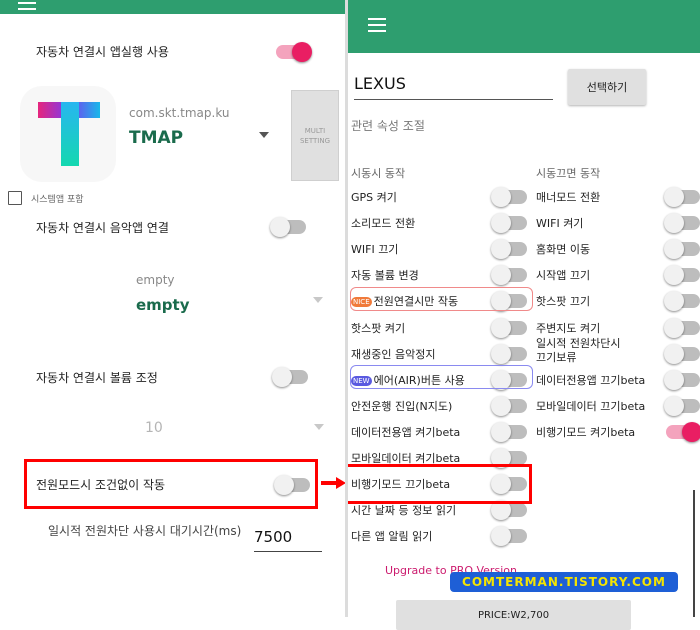 The image size is (700, 630). Describe the element at coordinates (585, 432) in the screenshot. I see `stop-item-label: 비행기모드 켜기beta` at that location.